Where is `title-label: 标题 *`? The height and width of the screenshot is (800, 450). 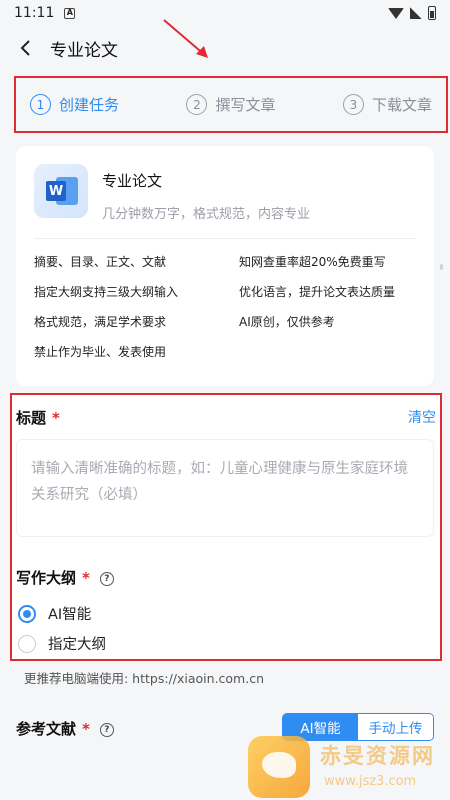
title-label: 标题 * is located at coordinates (38, 417).